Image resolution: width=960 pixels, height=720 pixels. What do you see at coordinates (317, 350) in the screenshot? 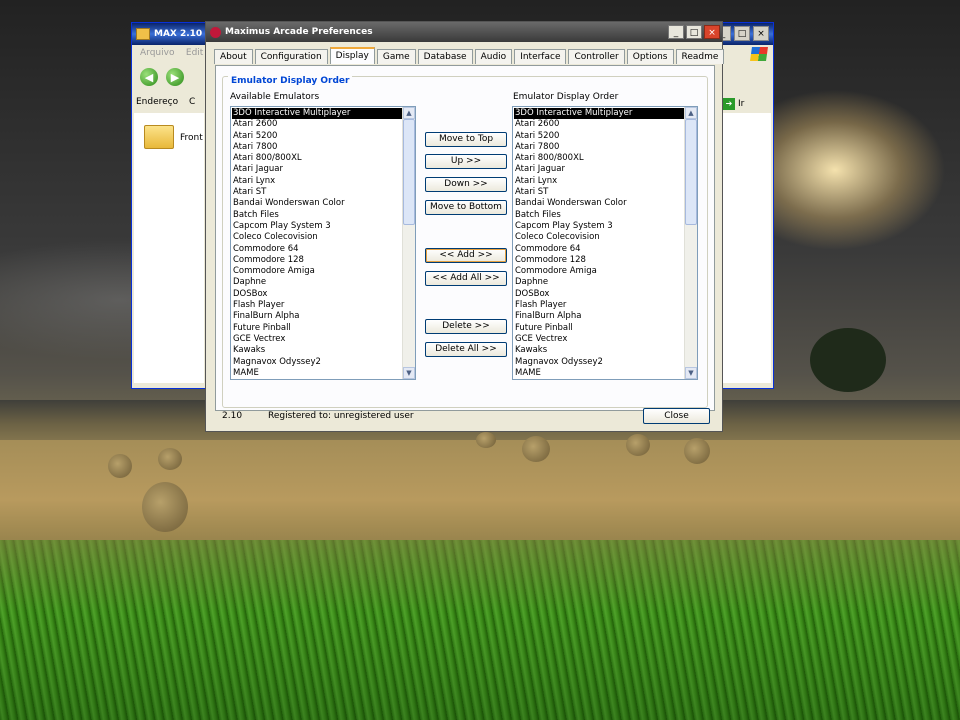
I see `available-emulator-item: Kawaks` at bounding box center [317, 350].